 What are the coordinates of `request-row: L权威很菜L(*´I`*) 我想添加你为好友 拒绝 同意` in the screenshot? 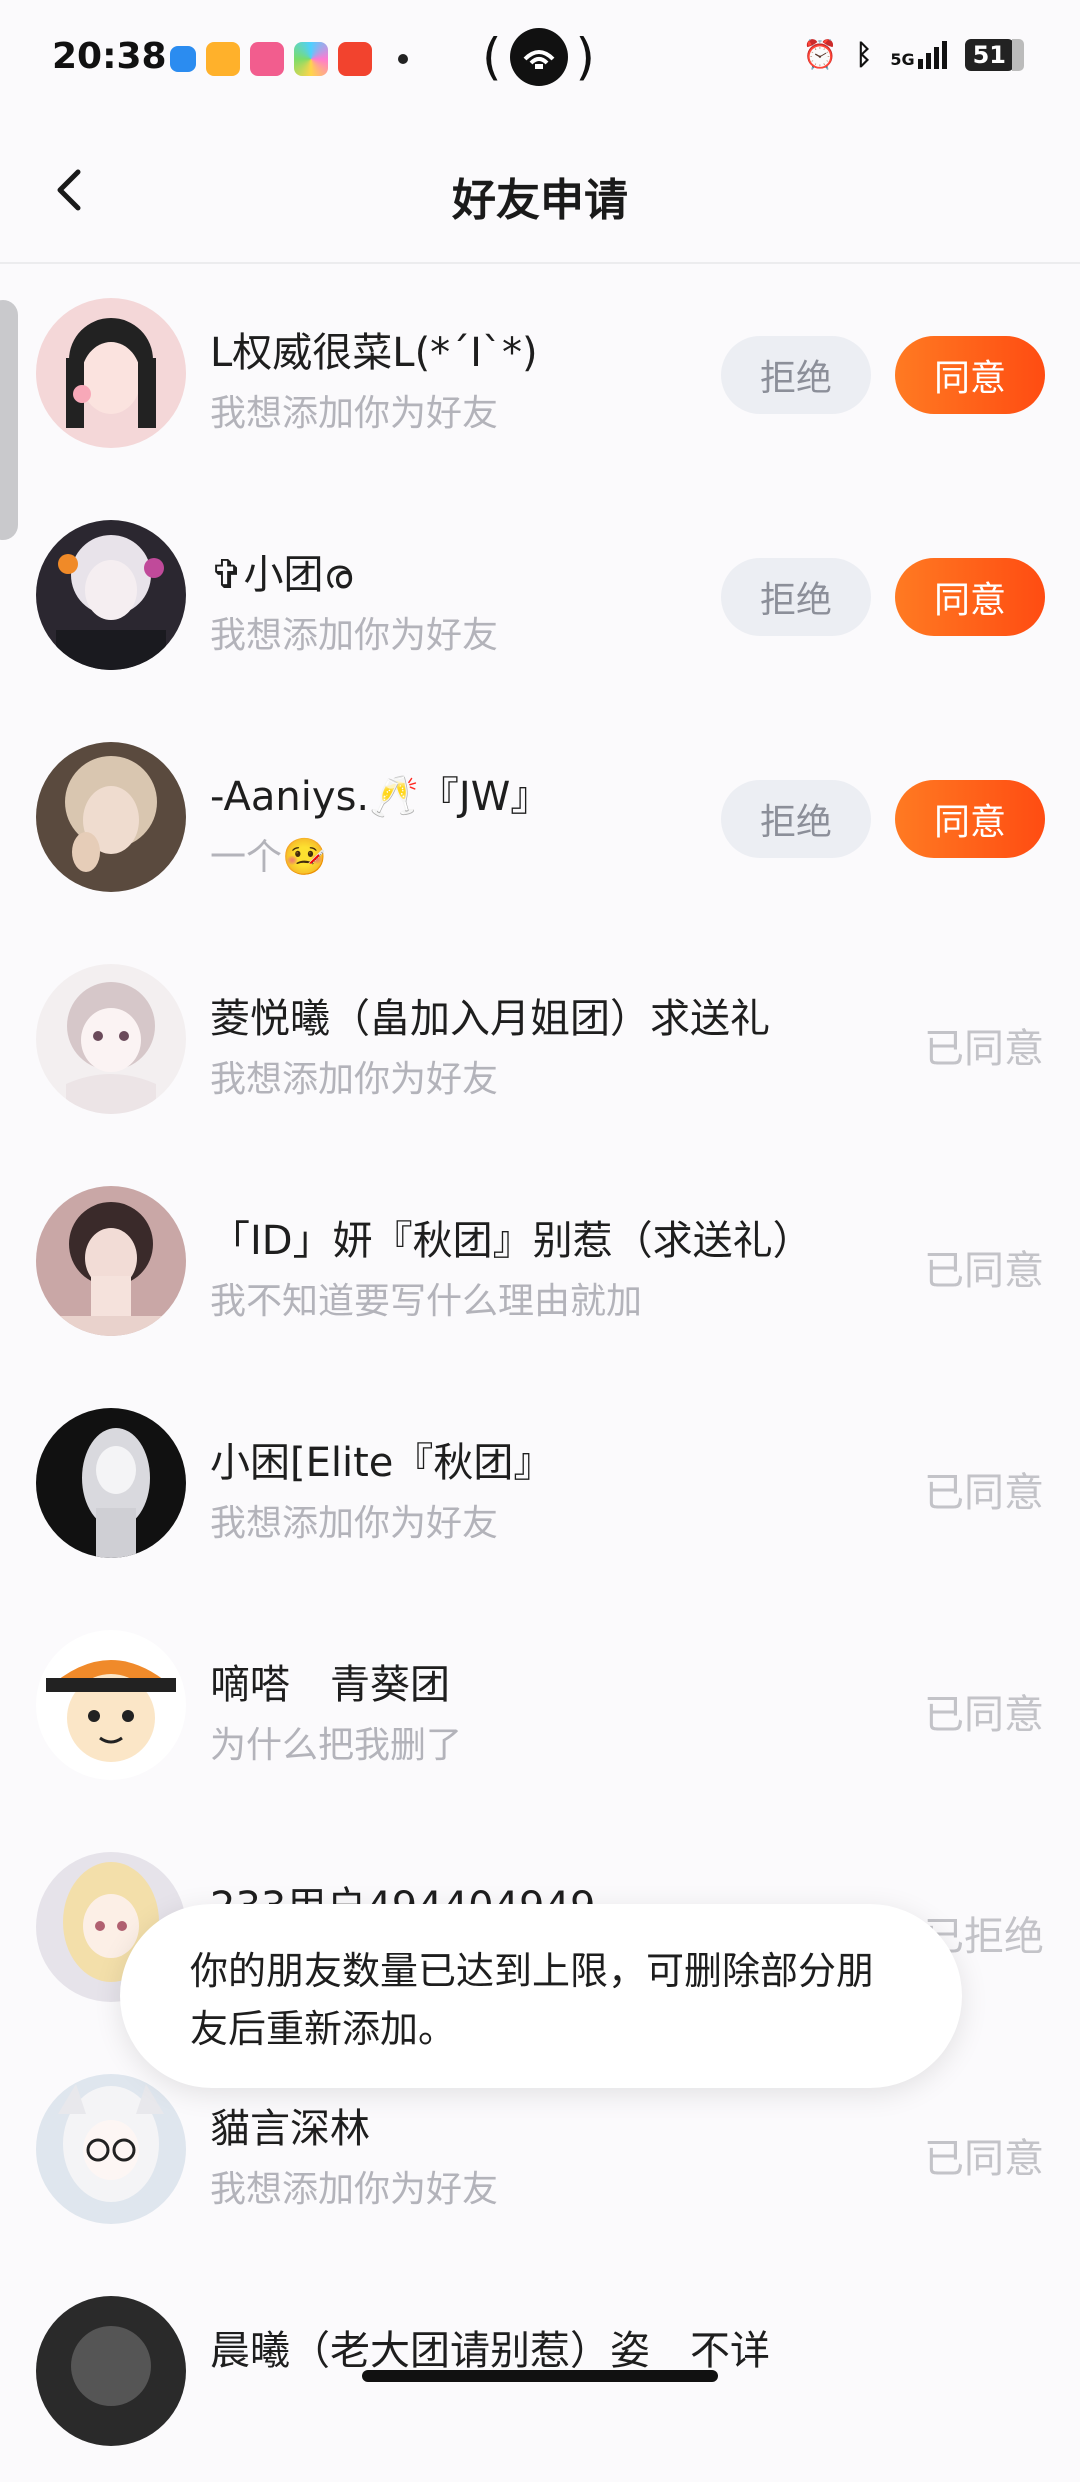 It's located at (540, 373).